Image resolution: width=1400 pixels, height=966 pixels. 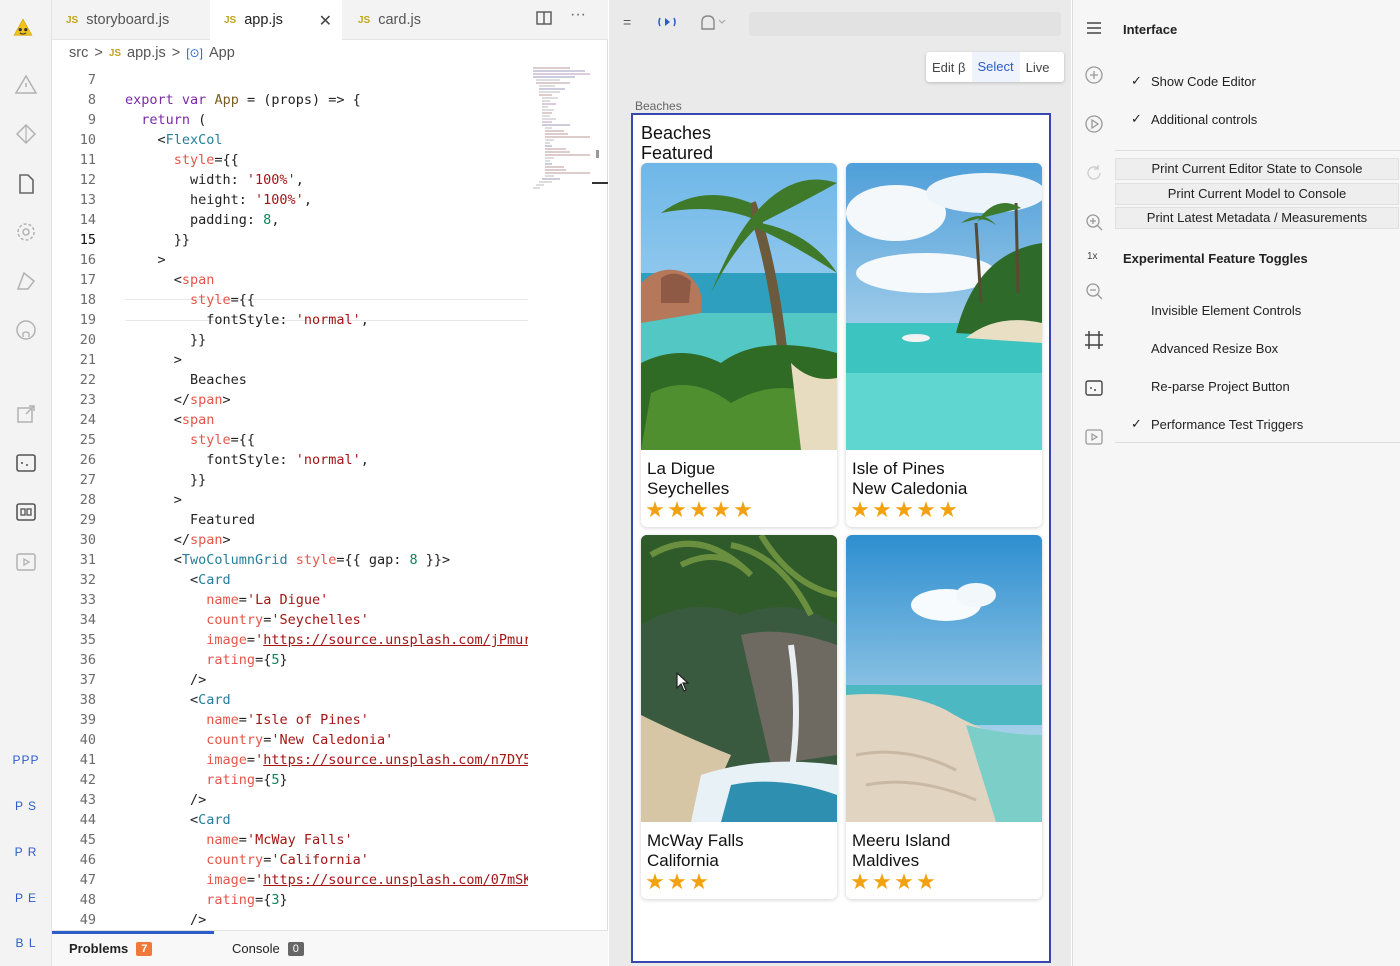 What do you see at coordinates (290, 600) in the screenshot?
I see `code-line: 33 name='La Digue'` at bounding box center [290, 600].